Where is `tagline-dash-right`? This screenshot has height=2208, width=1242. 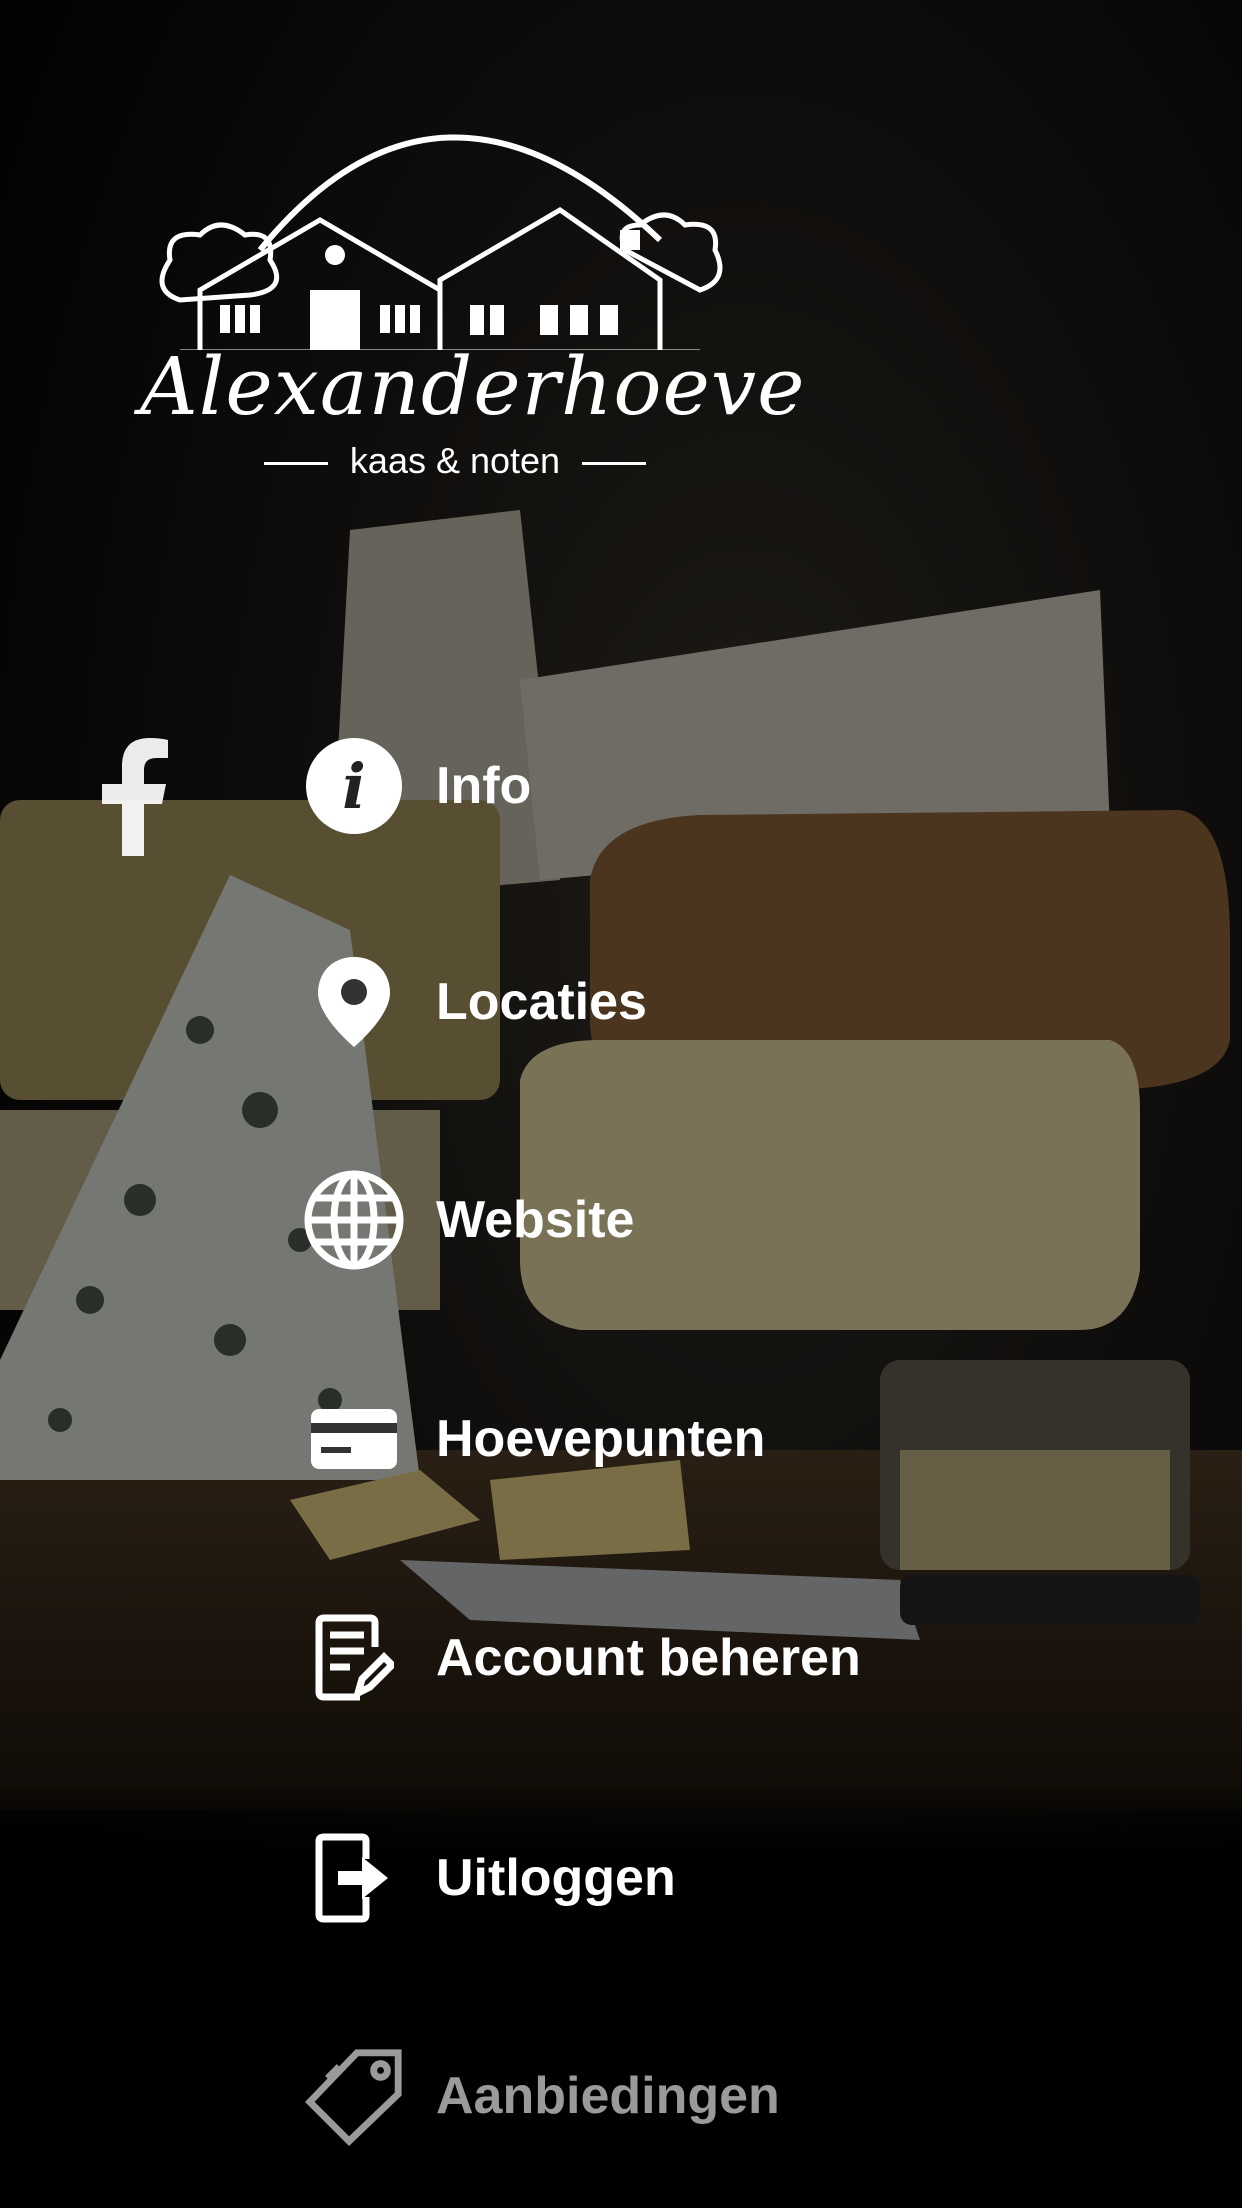
tagline-dash-right is located at coordinates (614, 463).